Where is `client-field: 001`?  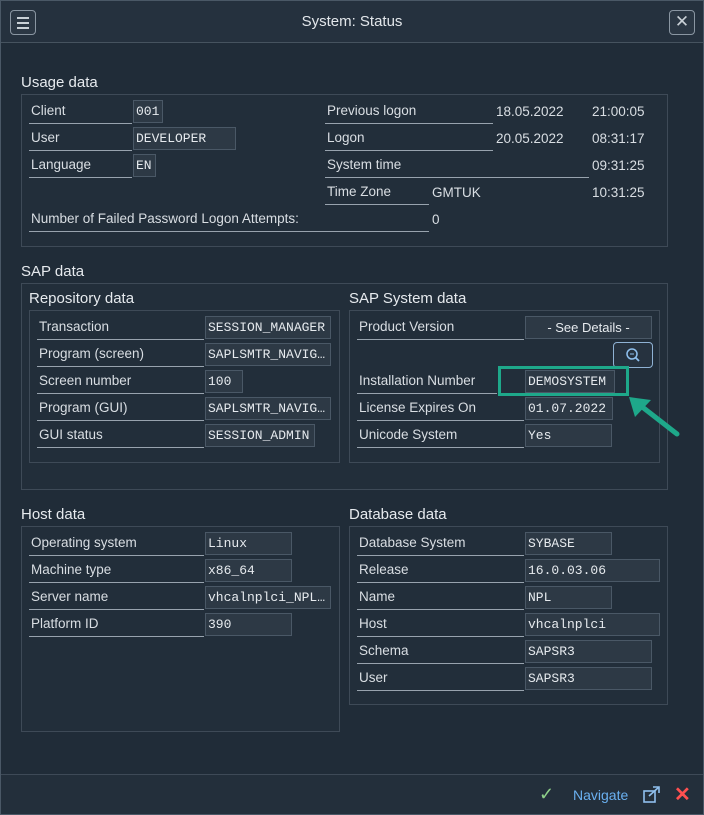 client-field: 001 is located at coordinates (148, 111).